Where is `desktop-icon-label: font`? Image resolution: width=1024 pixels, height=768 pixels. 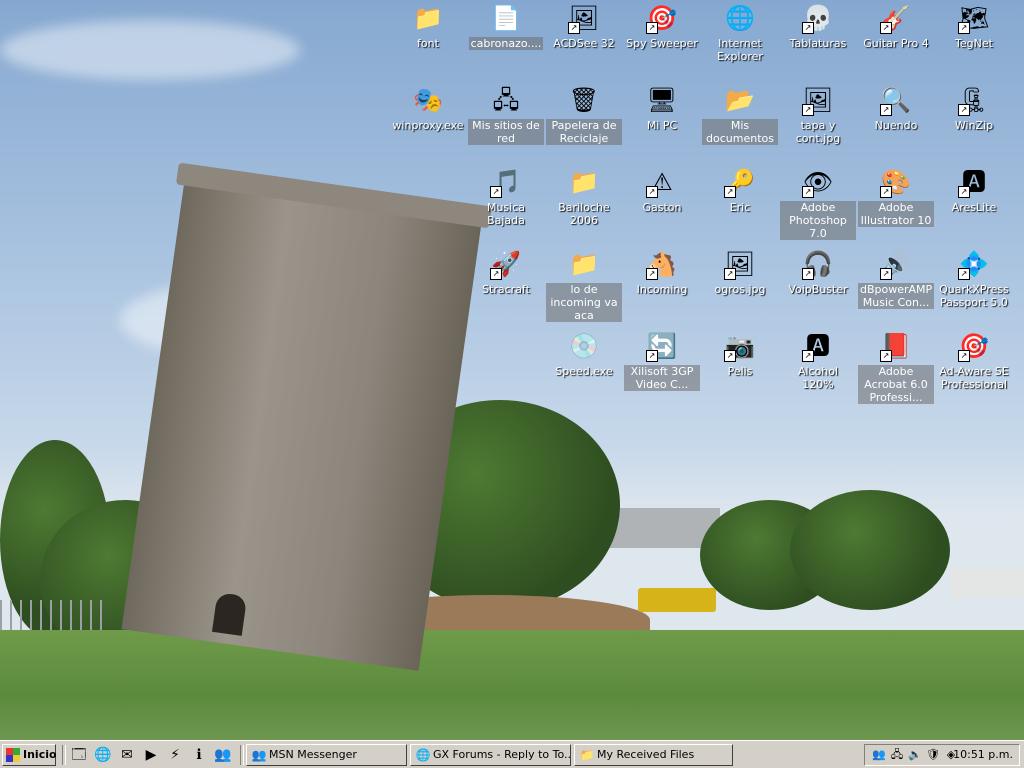 desktop-icon-label: font is located at coordinates (428, 43).